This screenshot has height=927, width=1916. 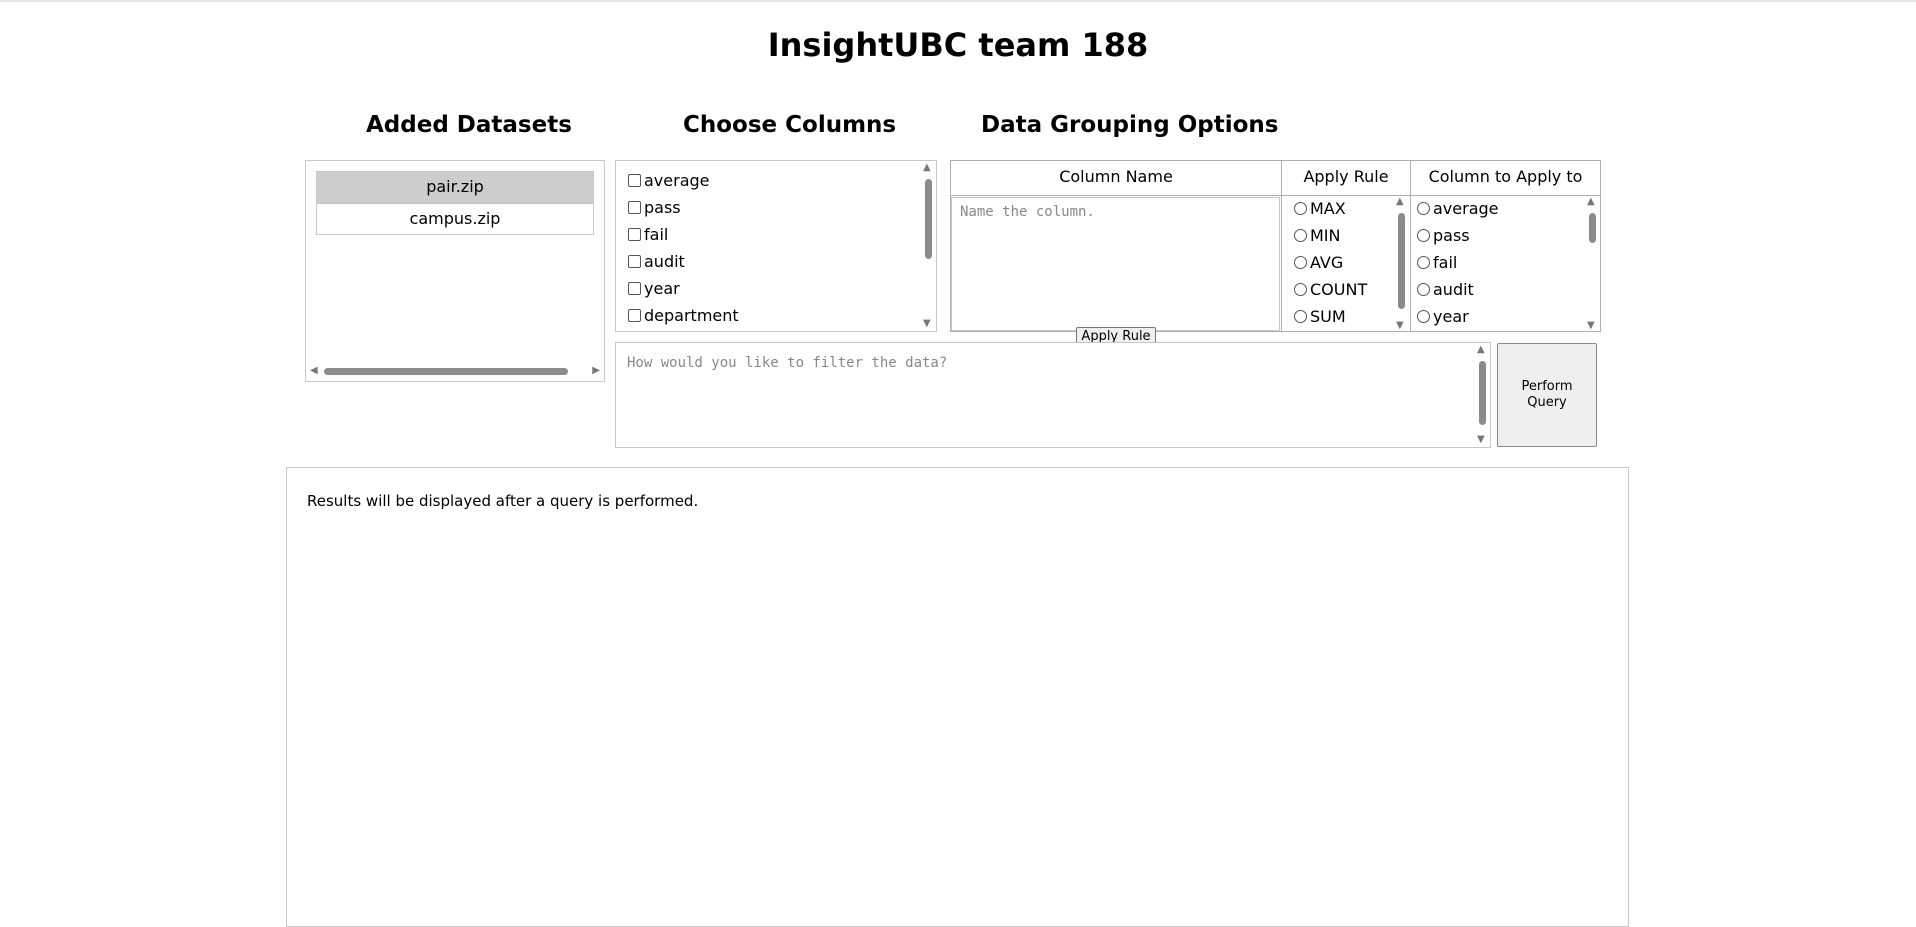 What do you see at coordinates (469, 125) in the screenshot?
I see `datasets-title: Added Datasets` at bounding box center [469, 125].